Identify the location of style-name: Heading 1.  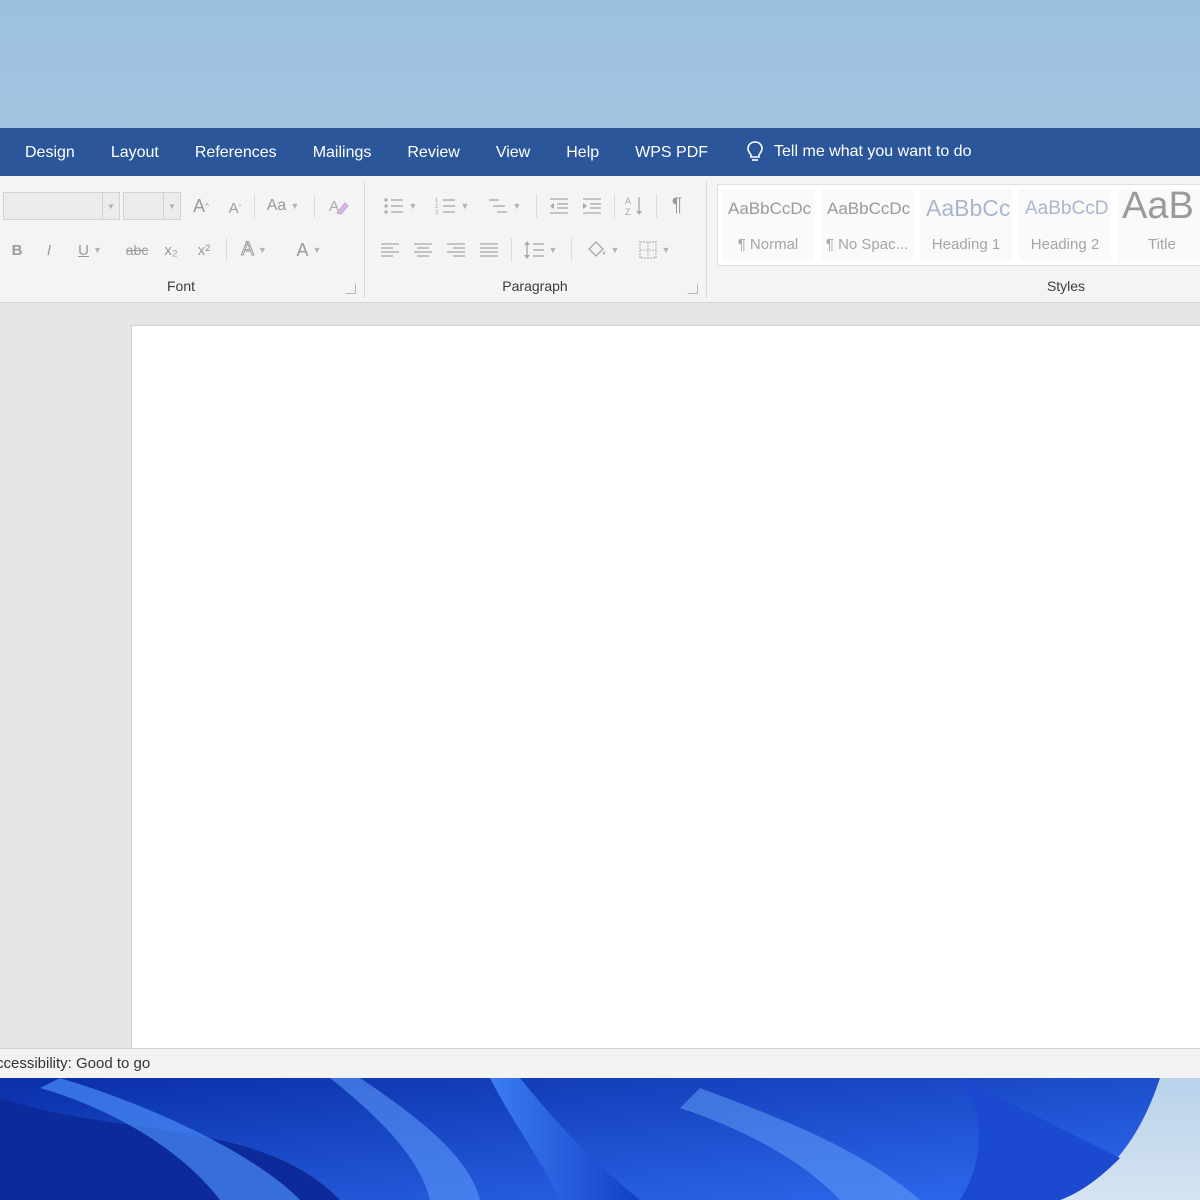
(966, 244).